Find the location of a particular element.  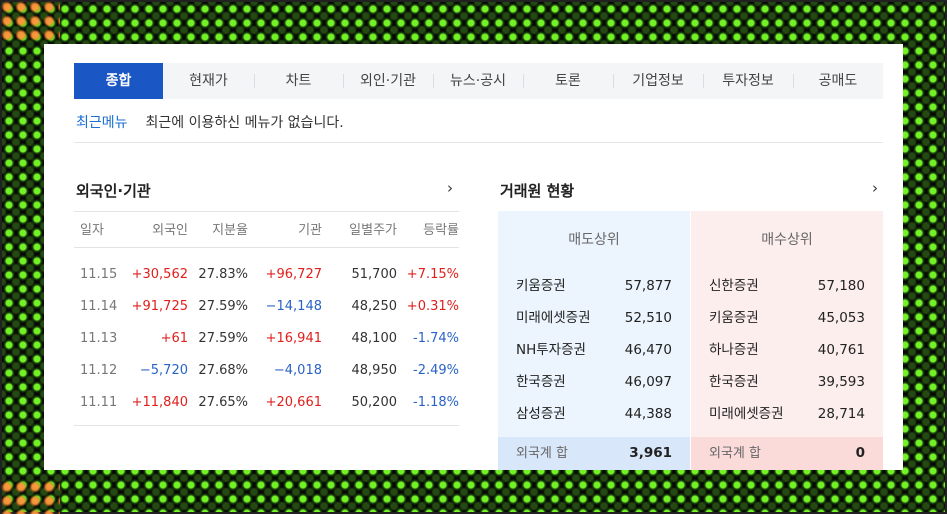

tab-news-disclosure: 뉴스·공시 is located at coordinates (478, 81).